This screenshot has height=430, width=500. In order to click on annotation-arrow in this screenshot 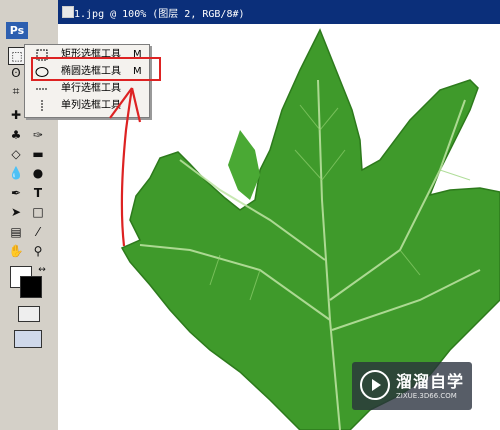, I will do `click(125, 167)`.